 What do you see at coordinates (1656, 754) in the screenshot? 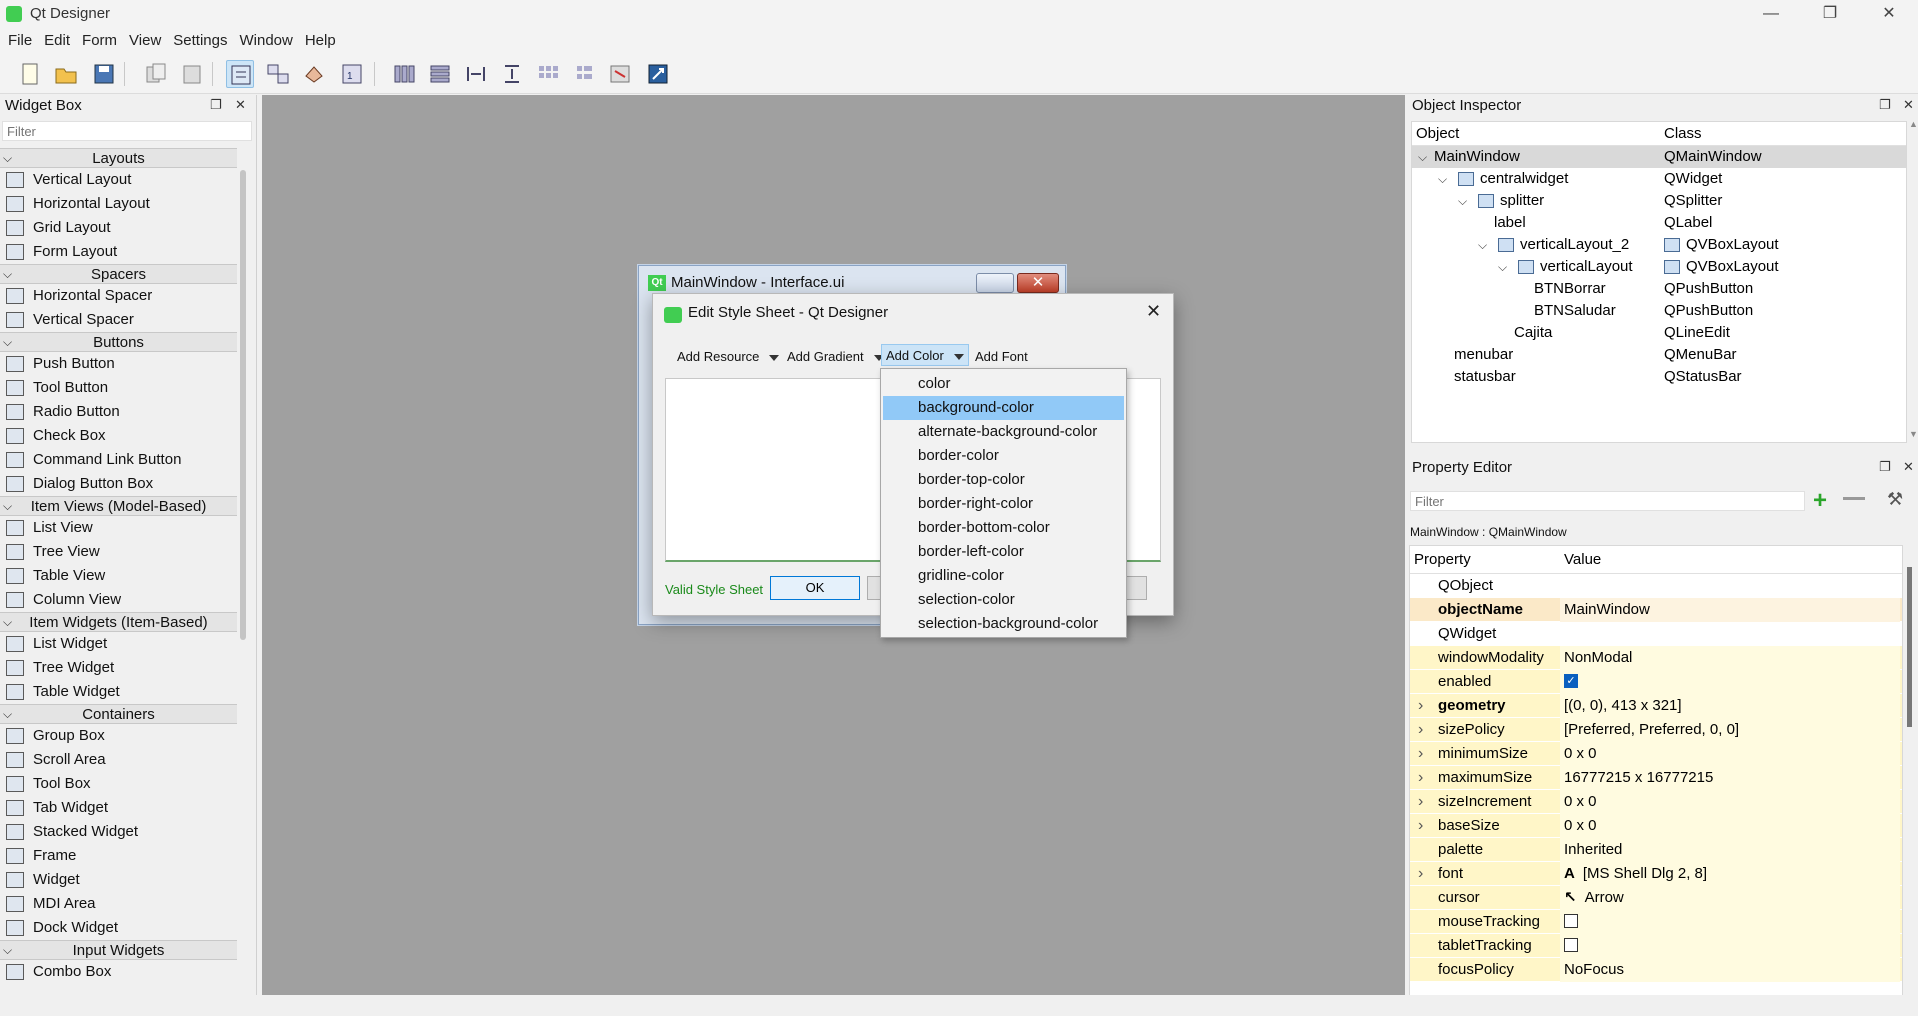
I see `property-row: › minimumSize 0 x 0` at bounding box center [1656, 754].